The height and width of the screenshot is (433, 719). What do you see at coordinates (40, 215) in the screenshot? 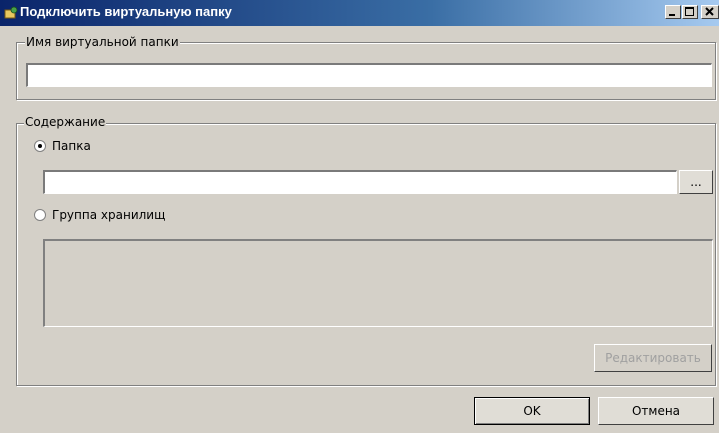
I see `storage-group-radio-dot` at bounding box center [40, 215].